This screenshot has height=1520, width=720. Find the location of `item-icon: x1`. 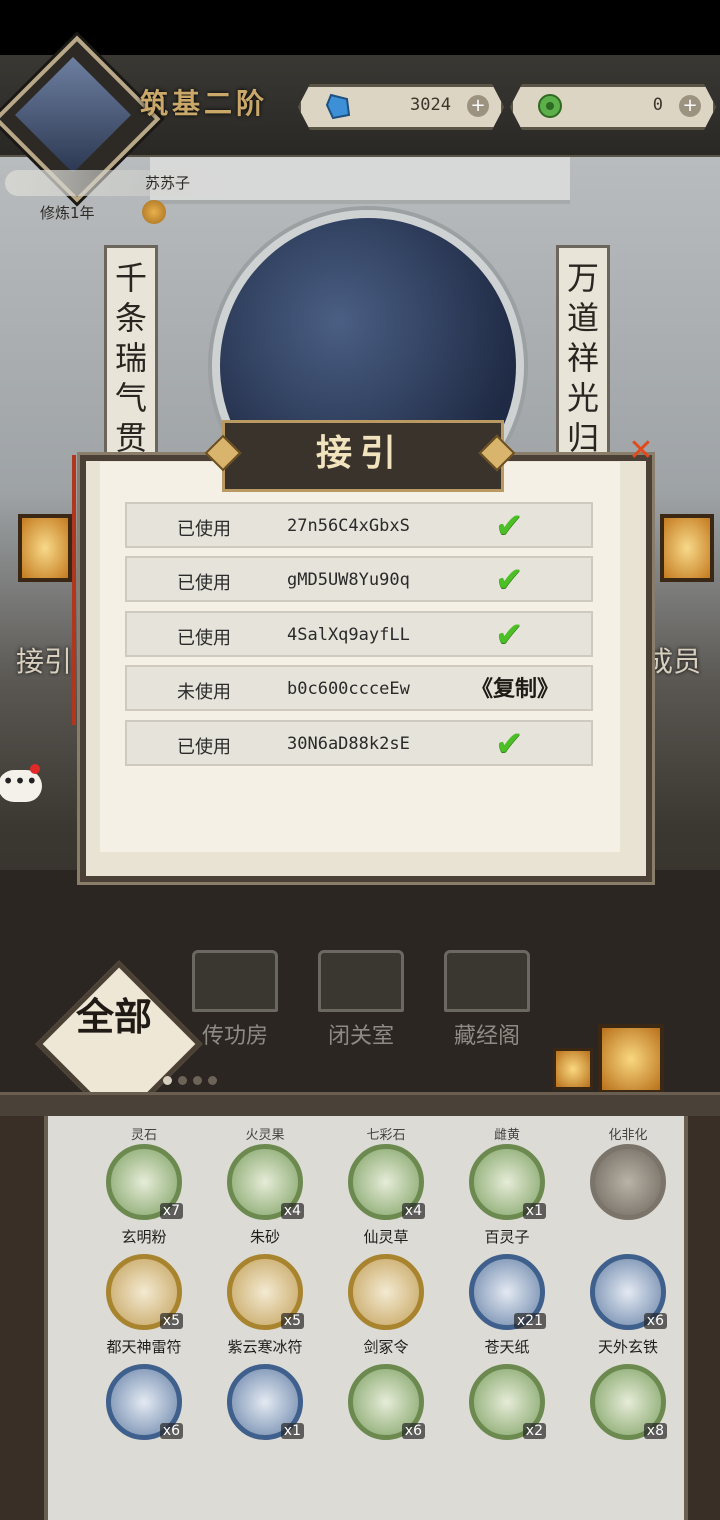

item-icon: x1 is located at coordinates (507, 1182).